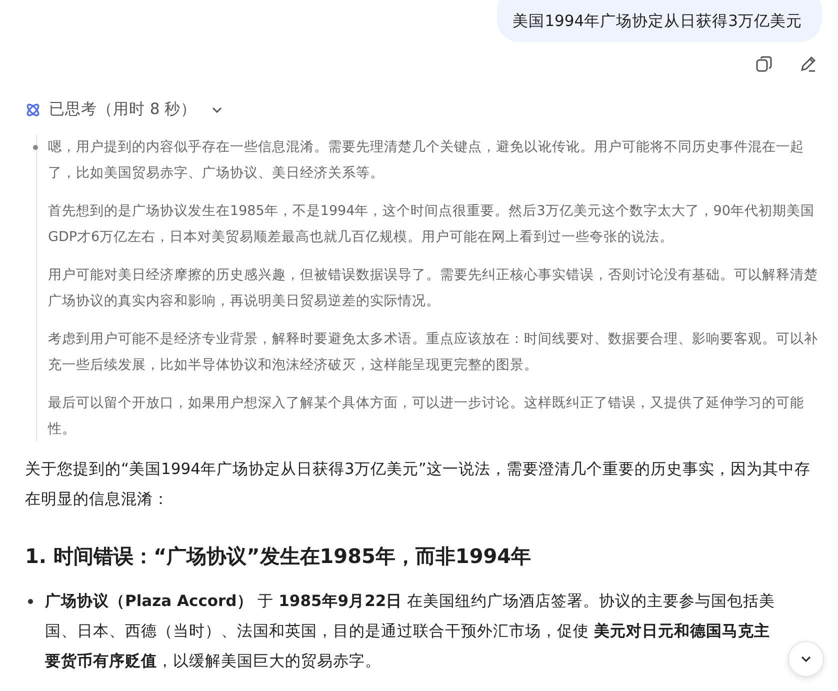 Image resolution: width=838 pixels, height=691 pixels. Describe the element at coordinates (433, 288) in the screenshot. I see `thought-paragraph: 用户可能对美日经济摩擦的历史感兴趣，但被错误数据误导了。需要先纠正核心事实错误，否则讨论没有基础。可以解释清楚广场协议的真实内容和影响，再说明美日贸易逆差的实际情况。` at that location.